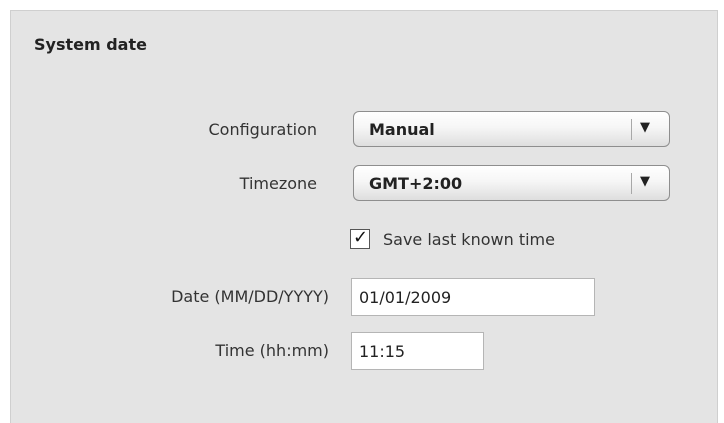 The height and width of the screenshot is (423, 724). I want to click on timezone-value: GMT+2:00, so click(416, 183).